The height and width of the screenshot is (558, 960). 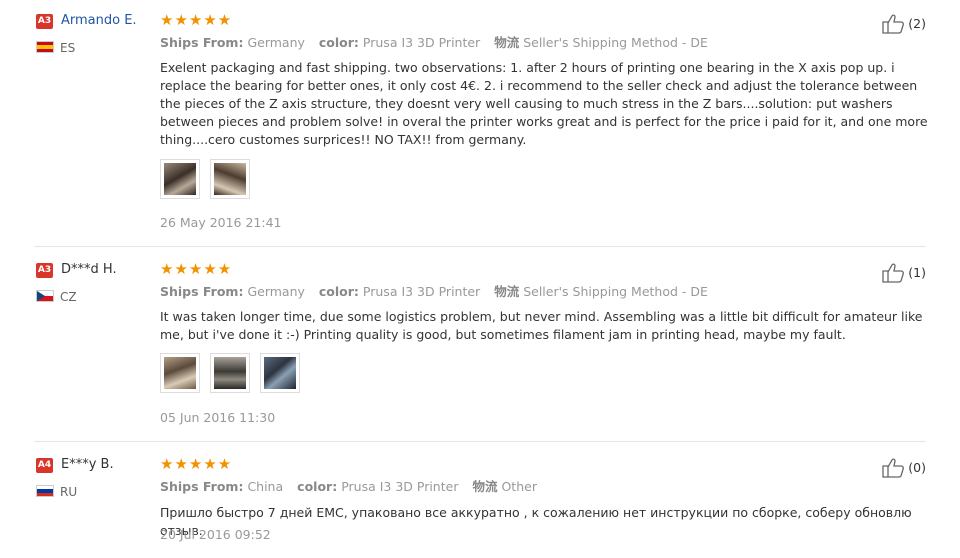 I want to click on reviewer-country: RU, so click(x=69, y=492).